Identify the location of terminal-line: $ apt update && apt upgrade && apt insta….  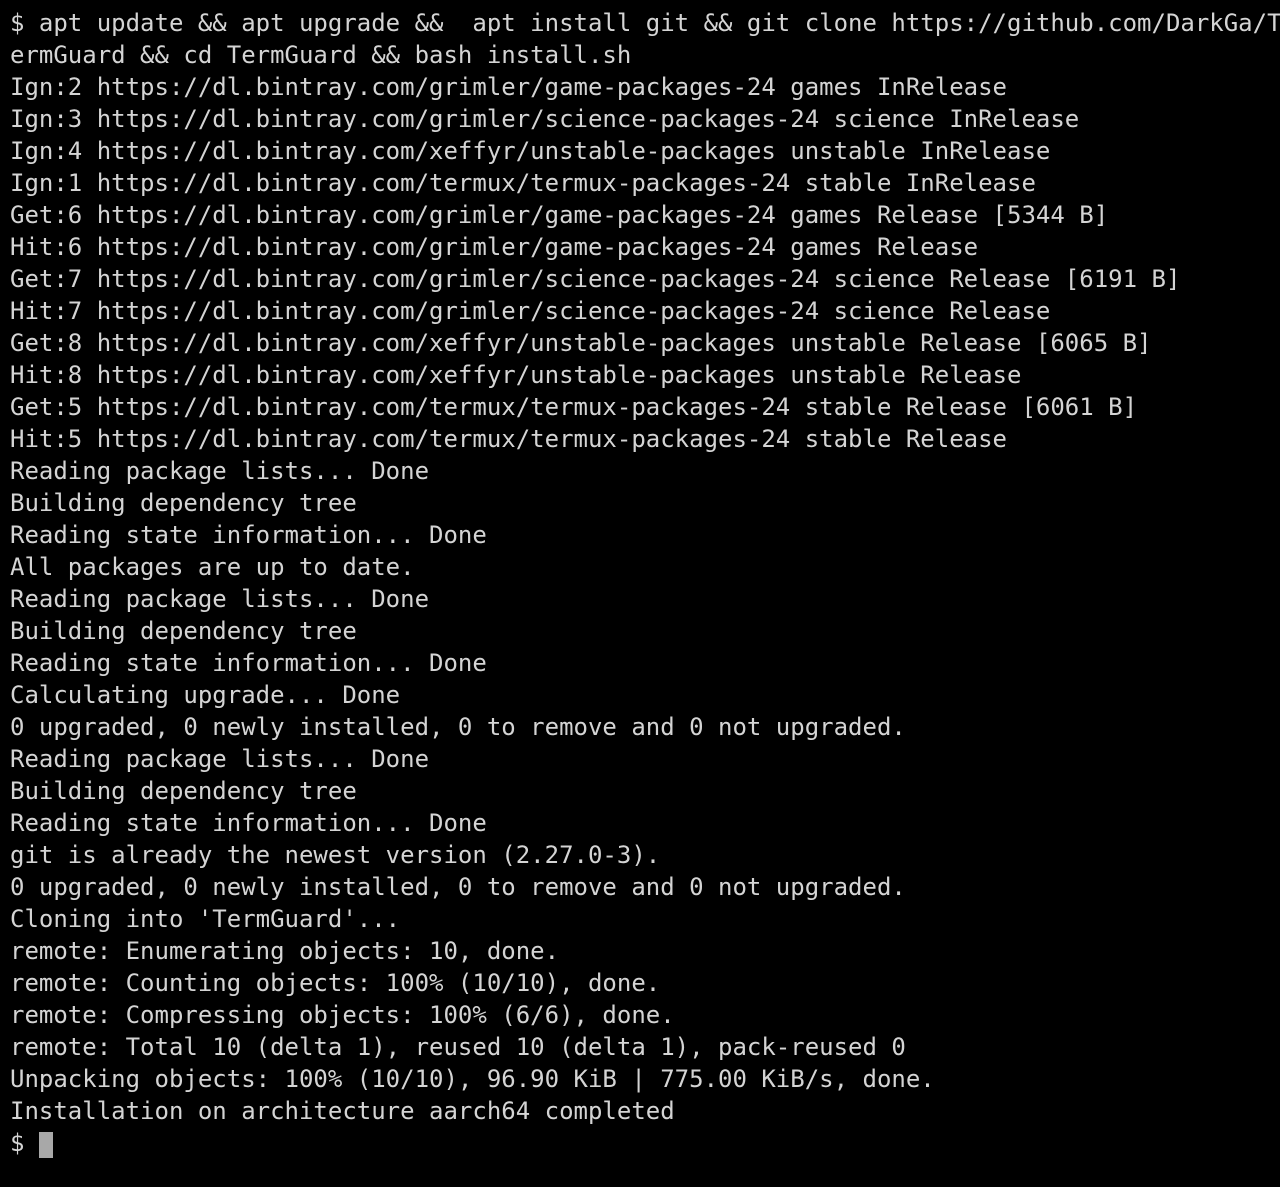
(645, 23).